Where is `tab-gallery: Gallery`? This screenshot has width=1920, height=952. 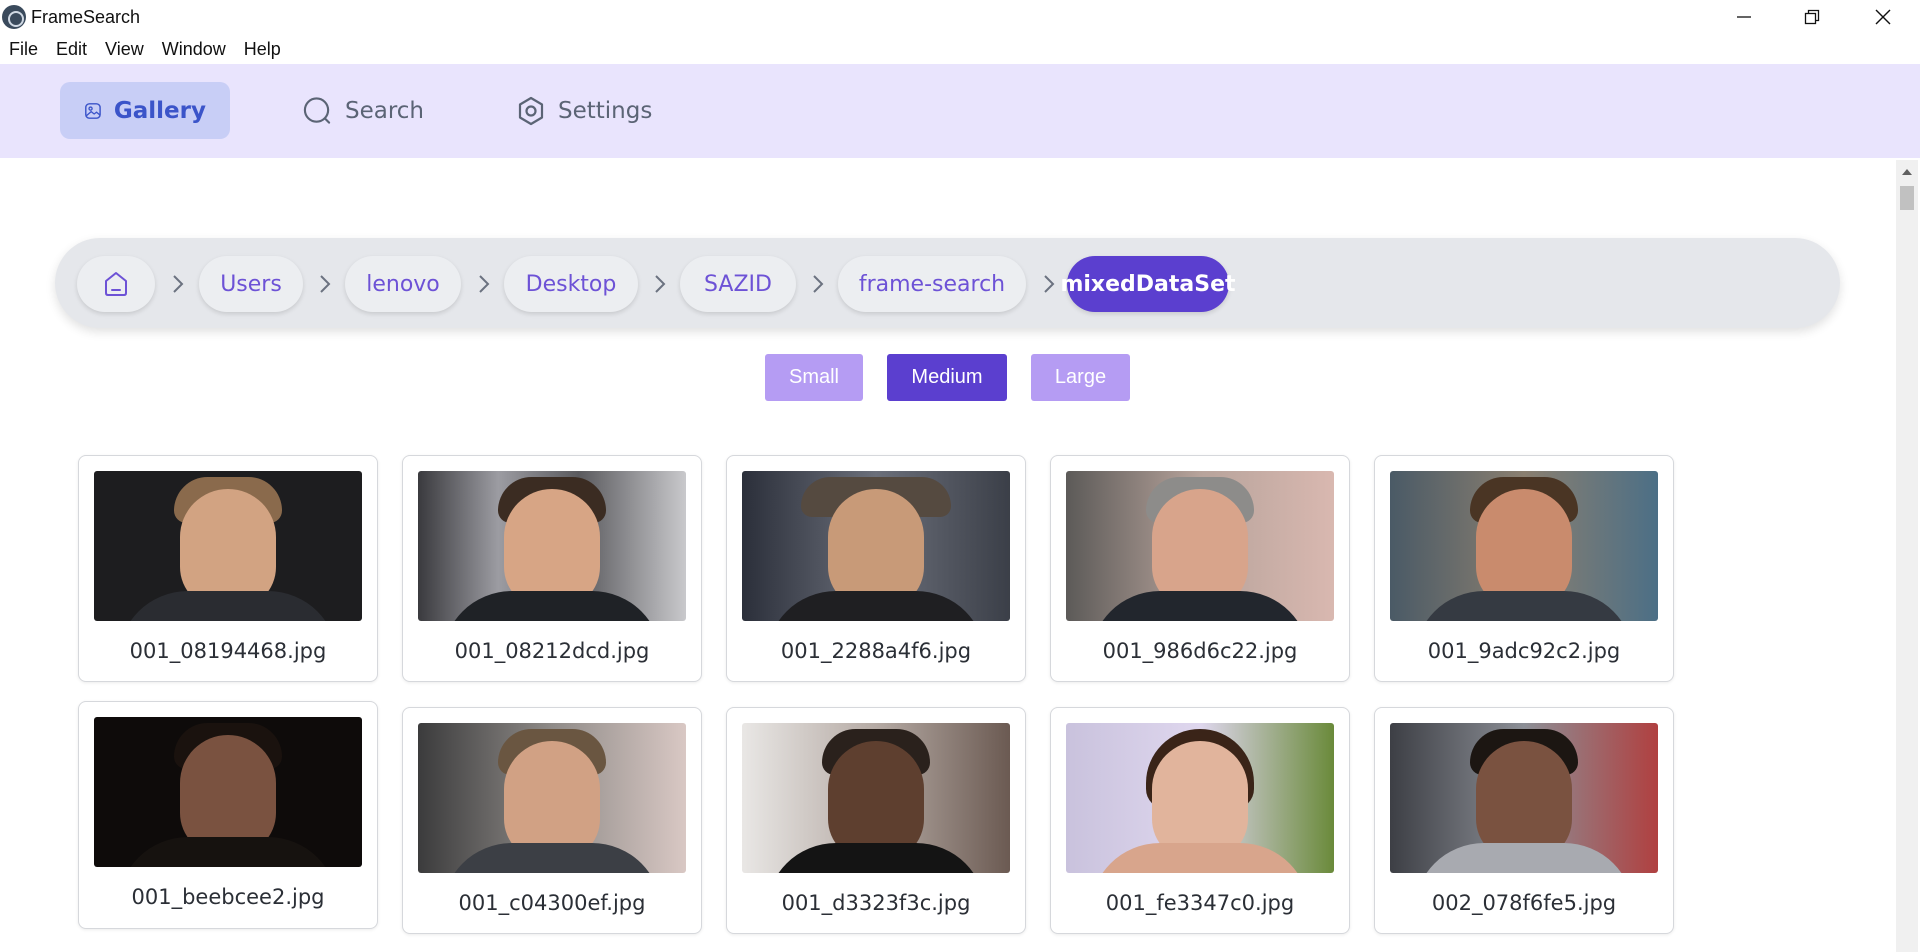
tab-gallery: Gallery is located at coordinates (145, 110).